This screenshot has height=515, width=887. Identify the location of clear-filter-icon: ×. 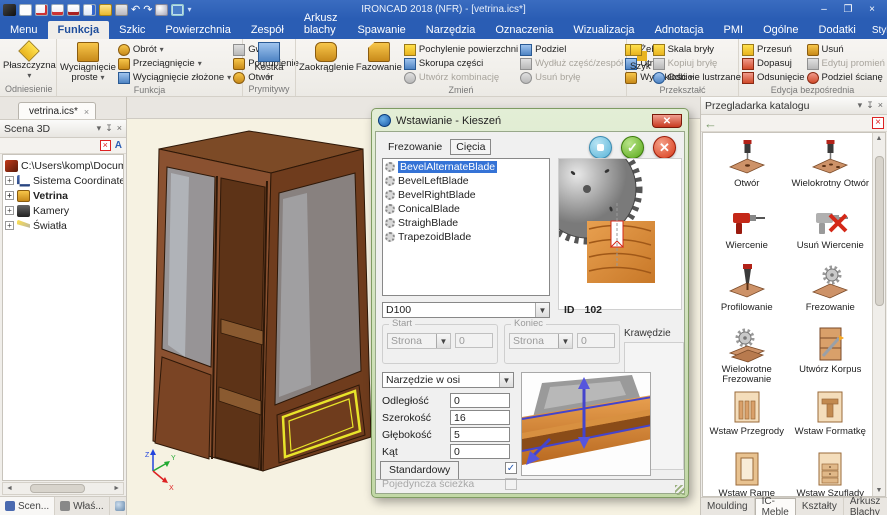
(105, 145).